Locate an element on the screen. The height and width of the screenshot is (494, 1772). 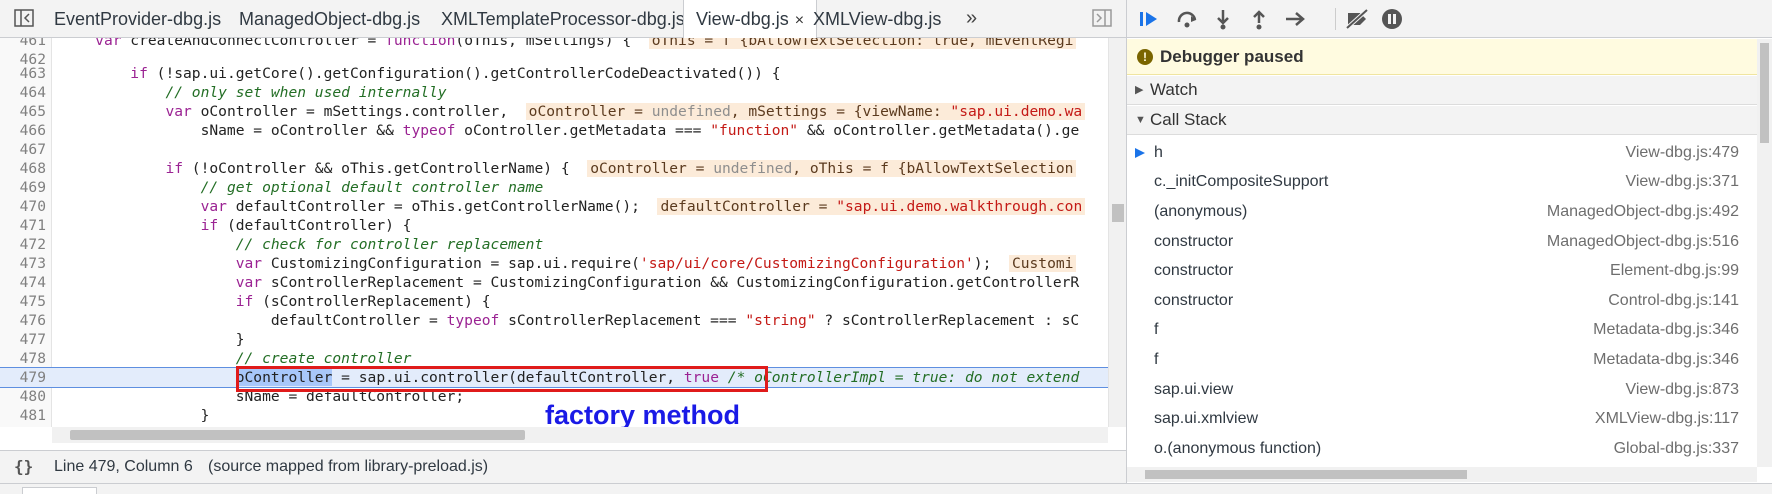
call-frame: constructor Control-dbg.js:141 is located at coordinates (1442, 300).